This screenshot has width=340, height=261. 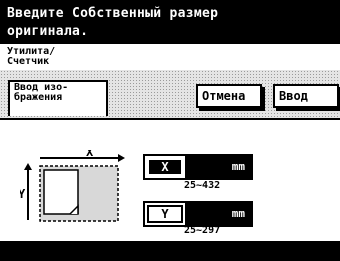 I want to click on instruction-line-1: Введите Собственный размер, so click(x=113, y=13).